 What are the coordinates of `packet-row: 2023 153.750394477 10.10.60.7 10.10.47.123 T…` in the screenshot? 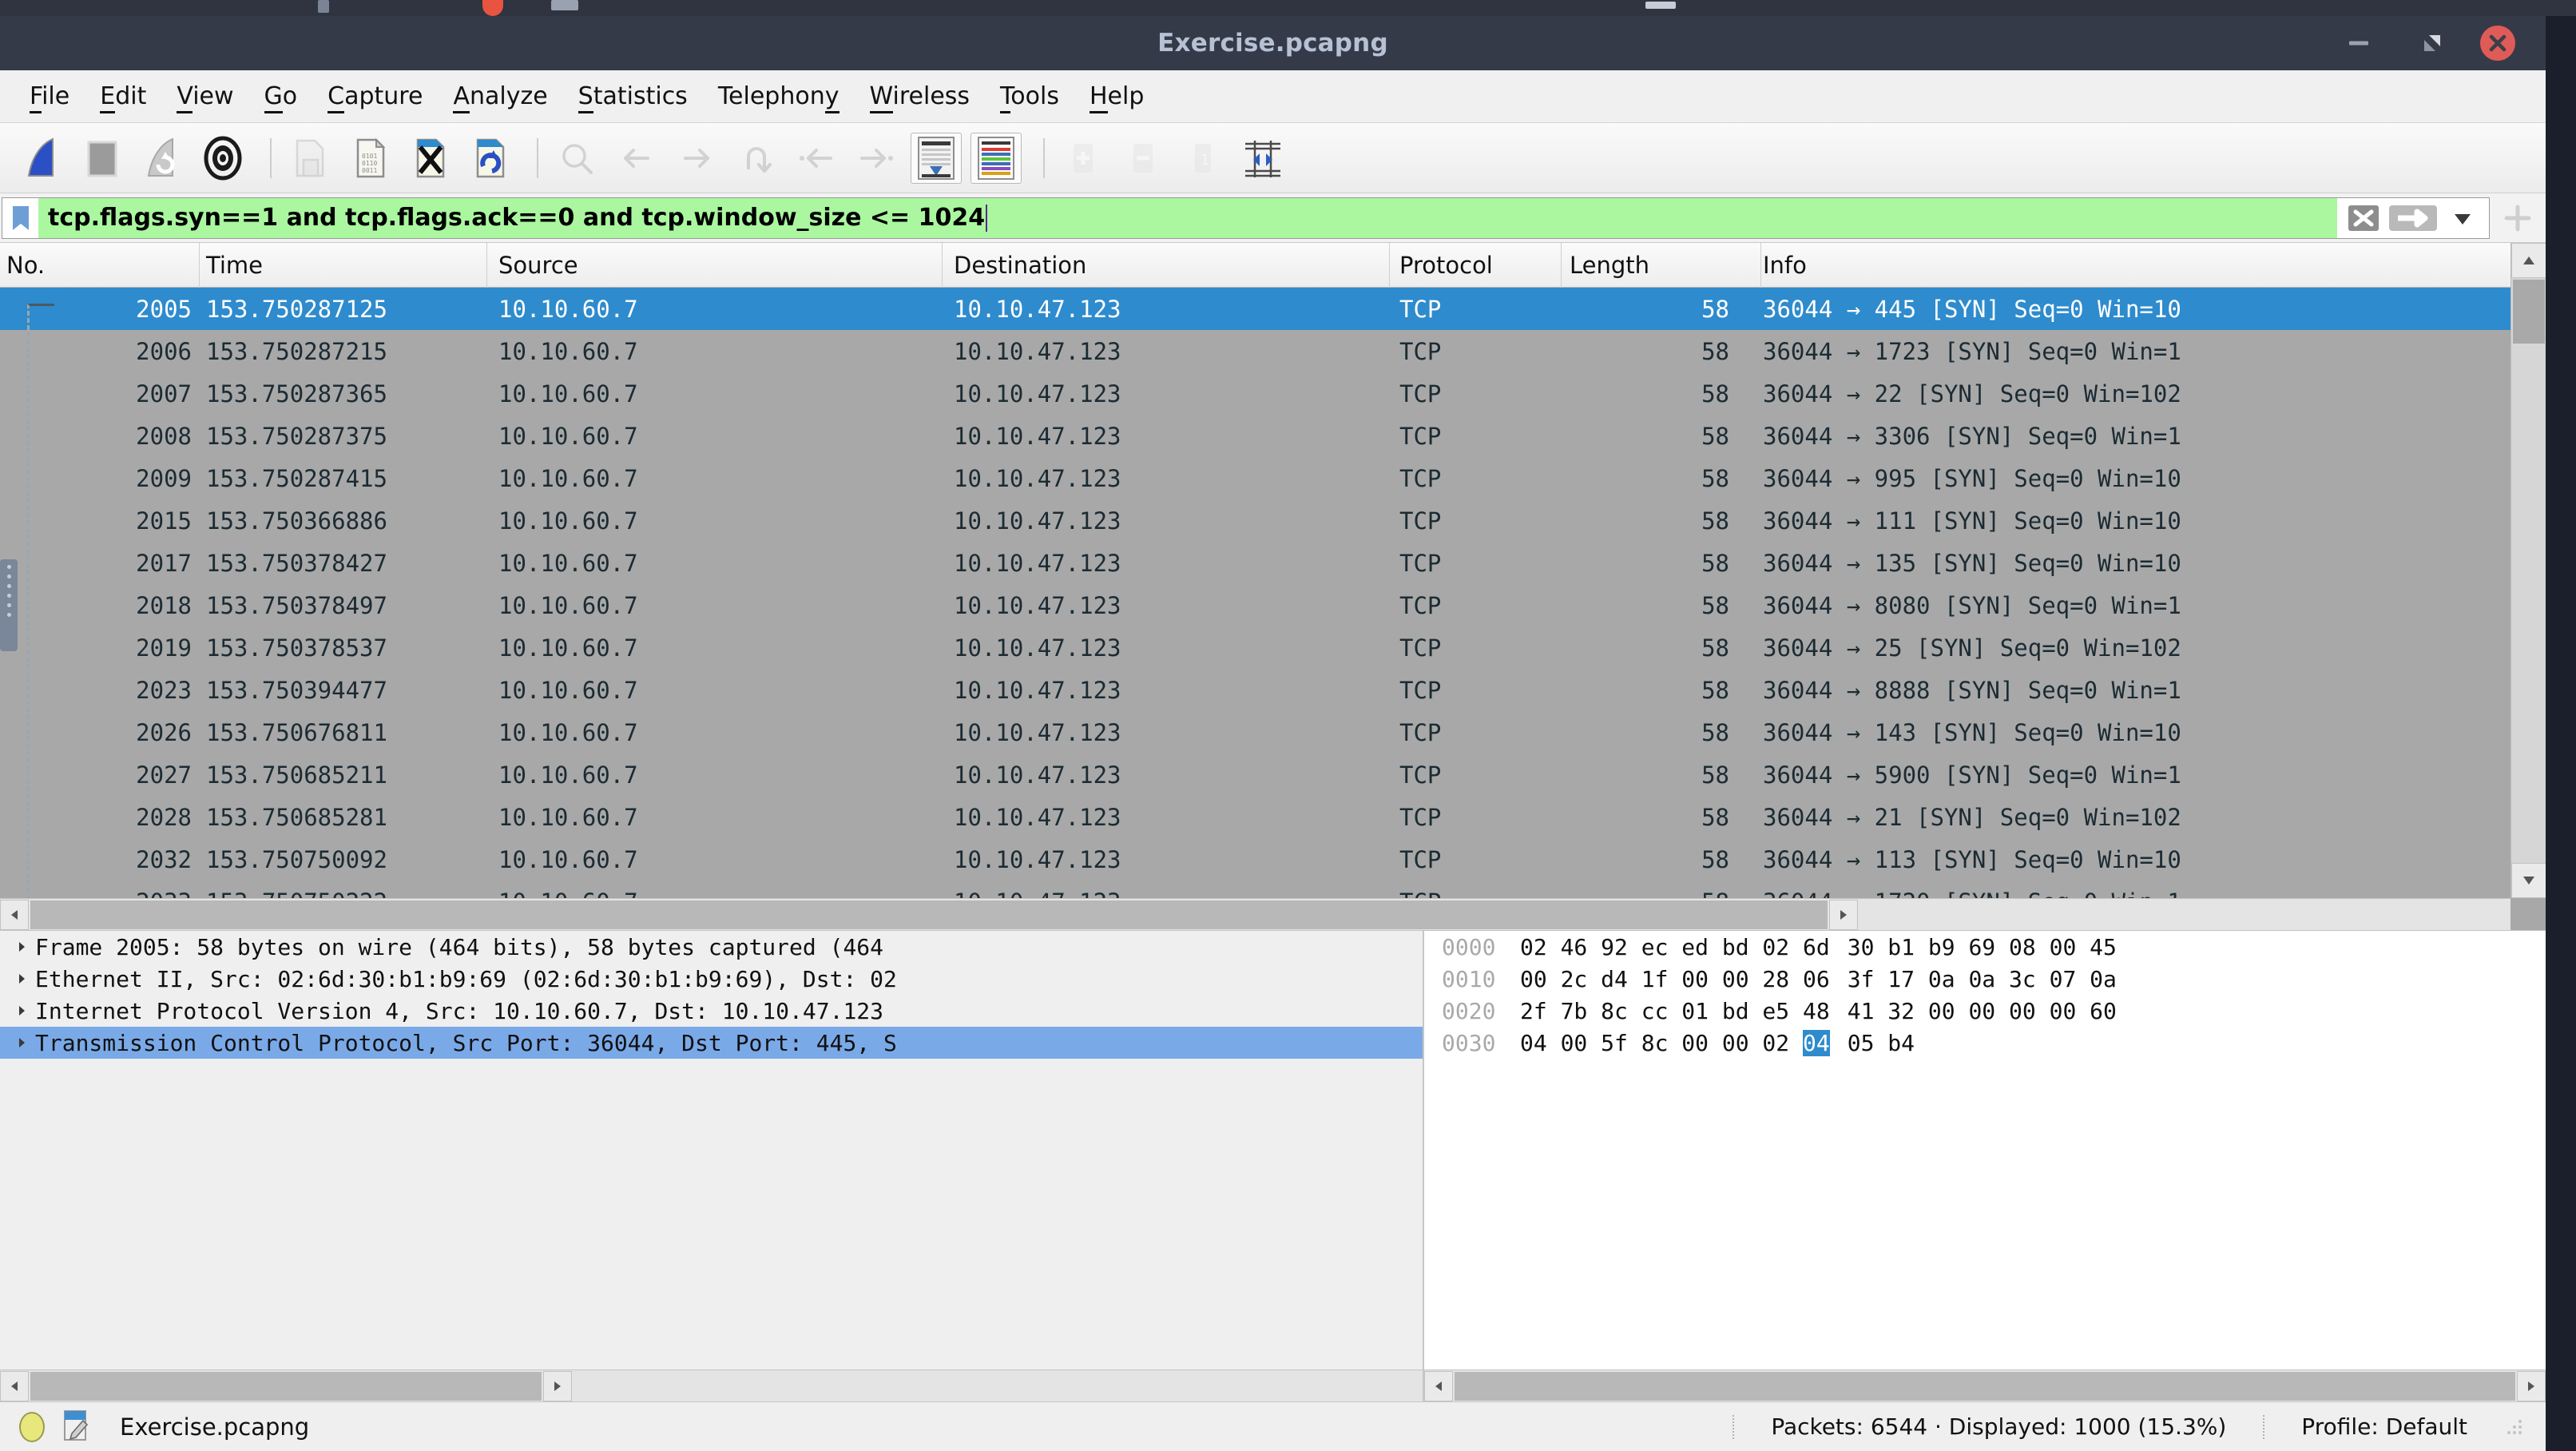 It's located at (1273, 690).